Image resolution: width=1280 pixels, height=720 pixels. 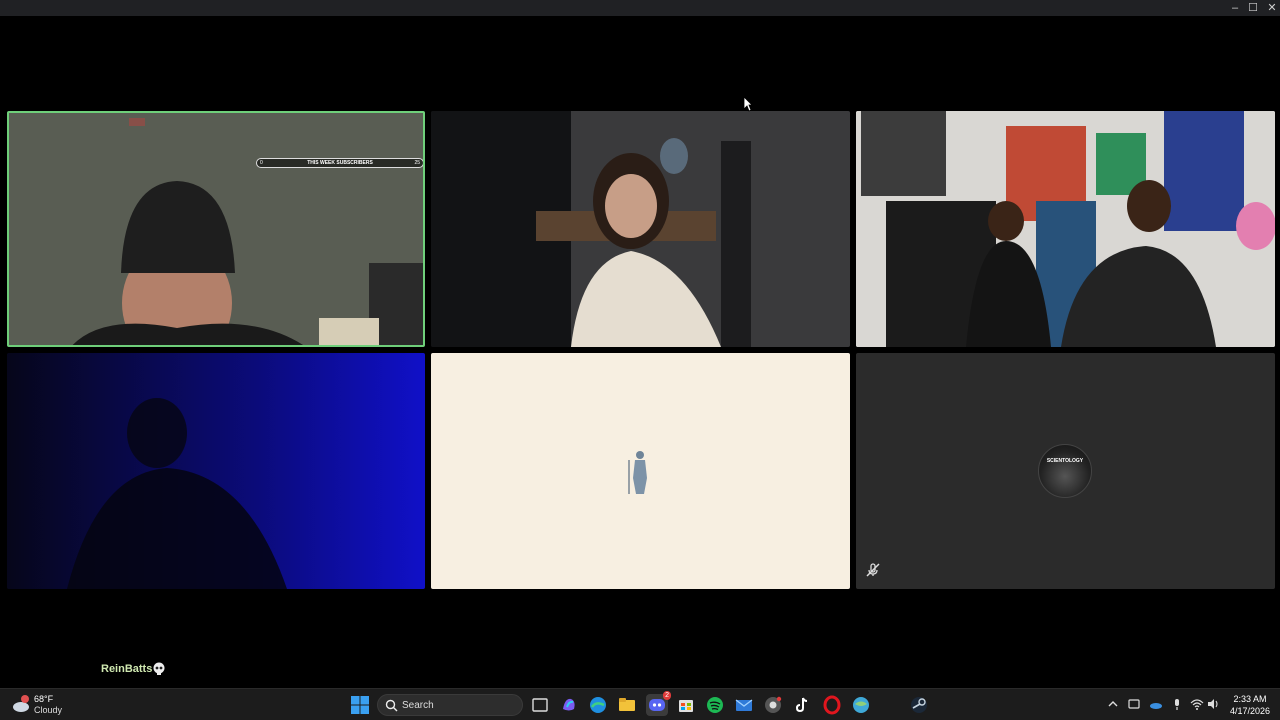 What do you see at coordinates (1213, 704) in the screenshot?
I see `volume-icon` at bounding box center [1213, 704].